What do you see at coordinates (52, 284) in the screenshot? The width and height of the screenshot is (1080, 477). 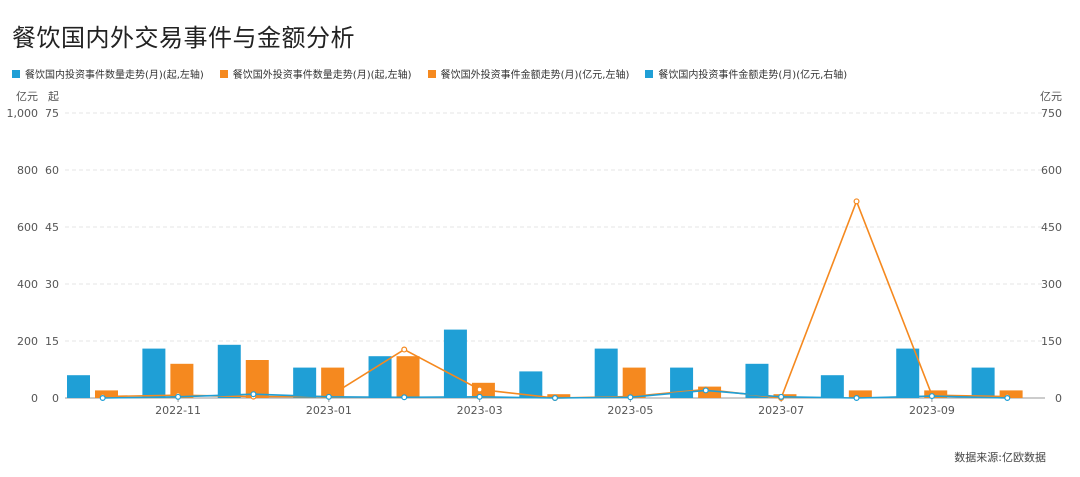 I see `y-tick-left-inner: 30` at bounding box center [52, 284].